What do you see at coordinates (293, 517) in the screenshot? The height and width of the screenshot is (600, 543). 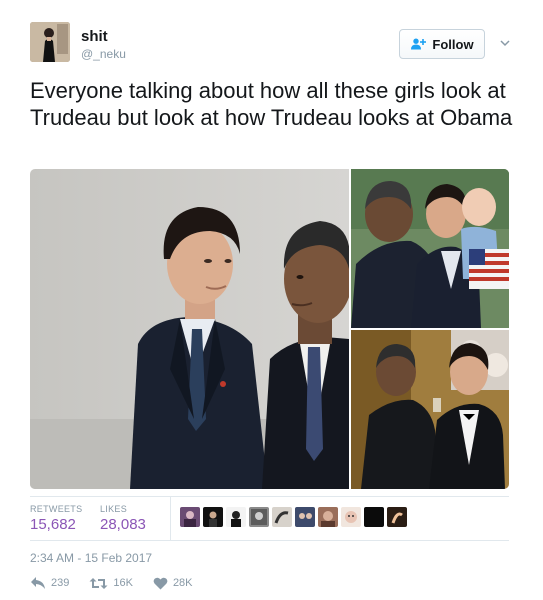 I see `liker-avatars` at bounding box center [293, 517].